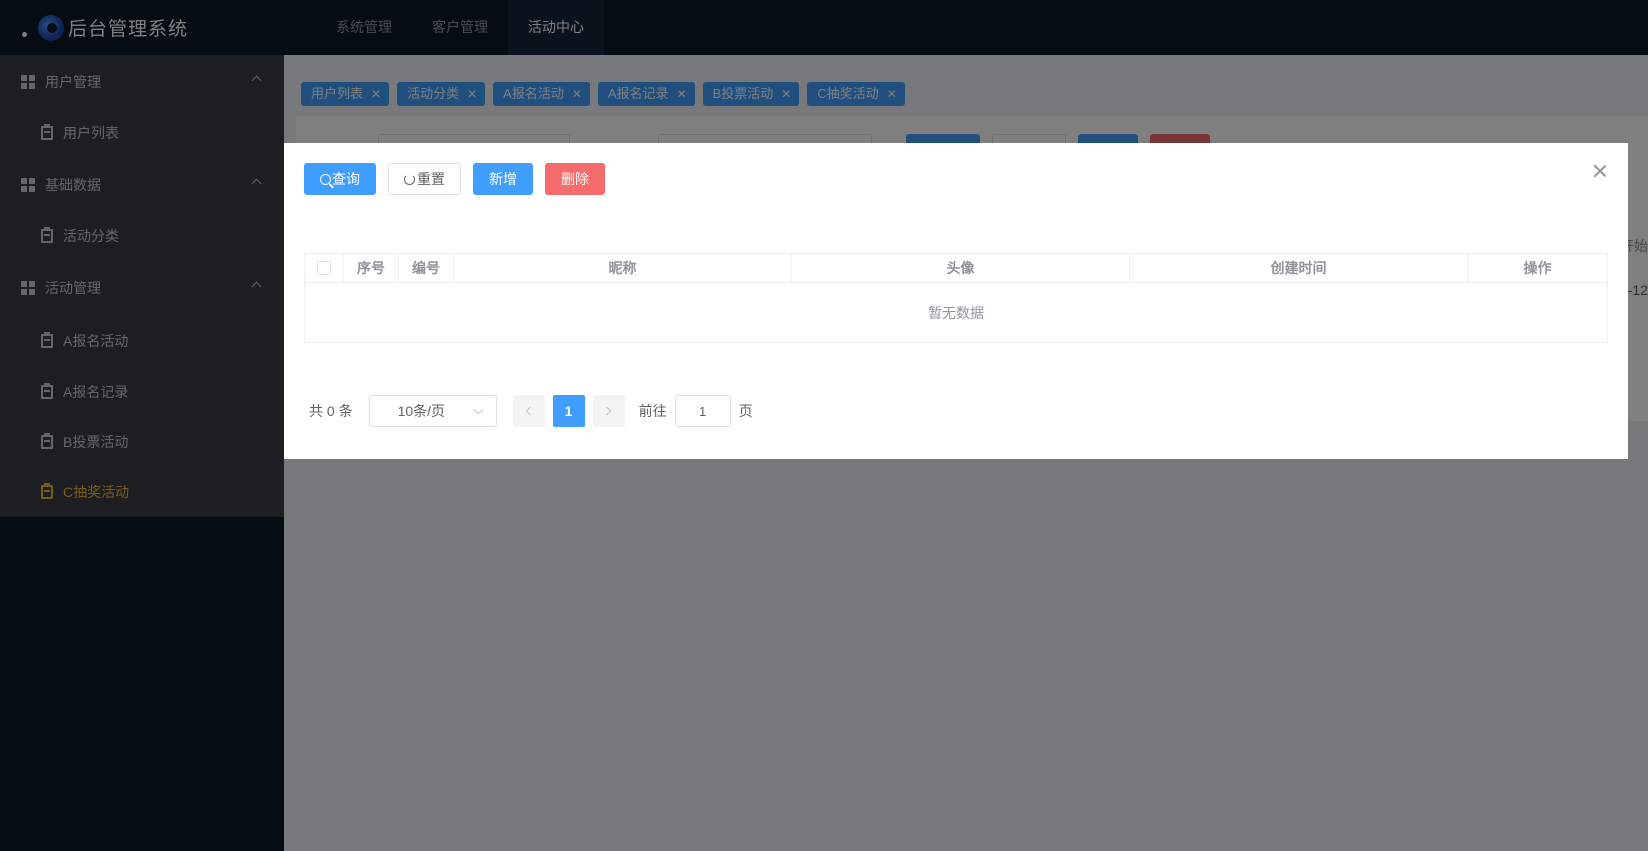 The height and width of the screenshot is (851, 1648). What do you see at coordinates (503, 179) in the screenshot?
I see `add-button: 新增` at bounding box center [503, 179].